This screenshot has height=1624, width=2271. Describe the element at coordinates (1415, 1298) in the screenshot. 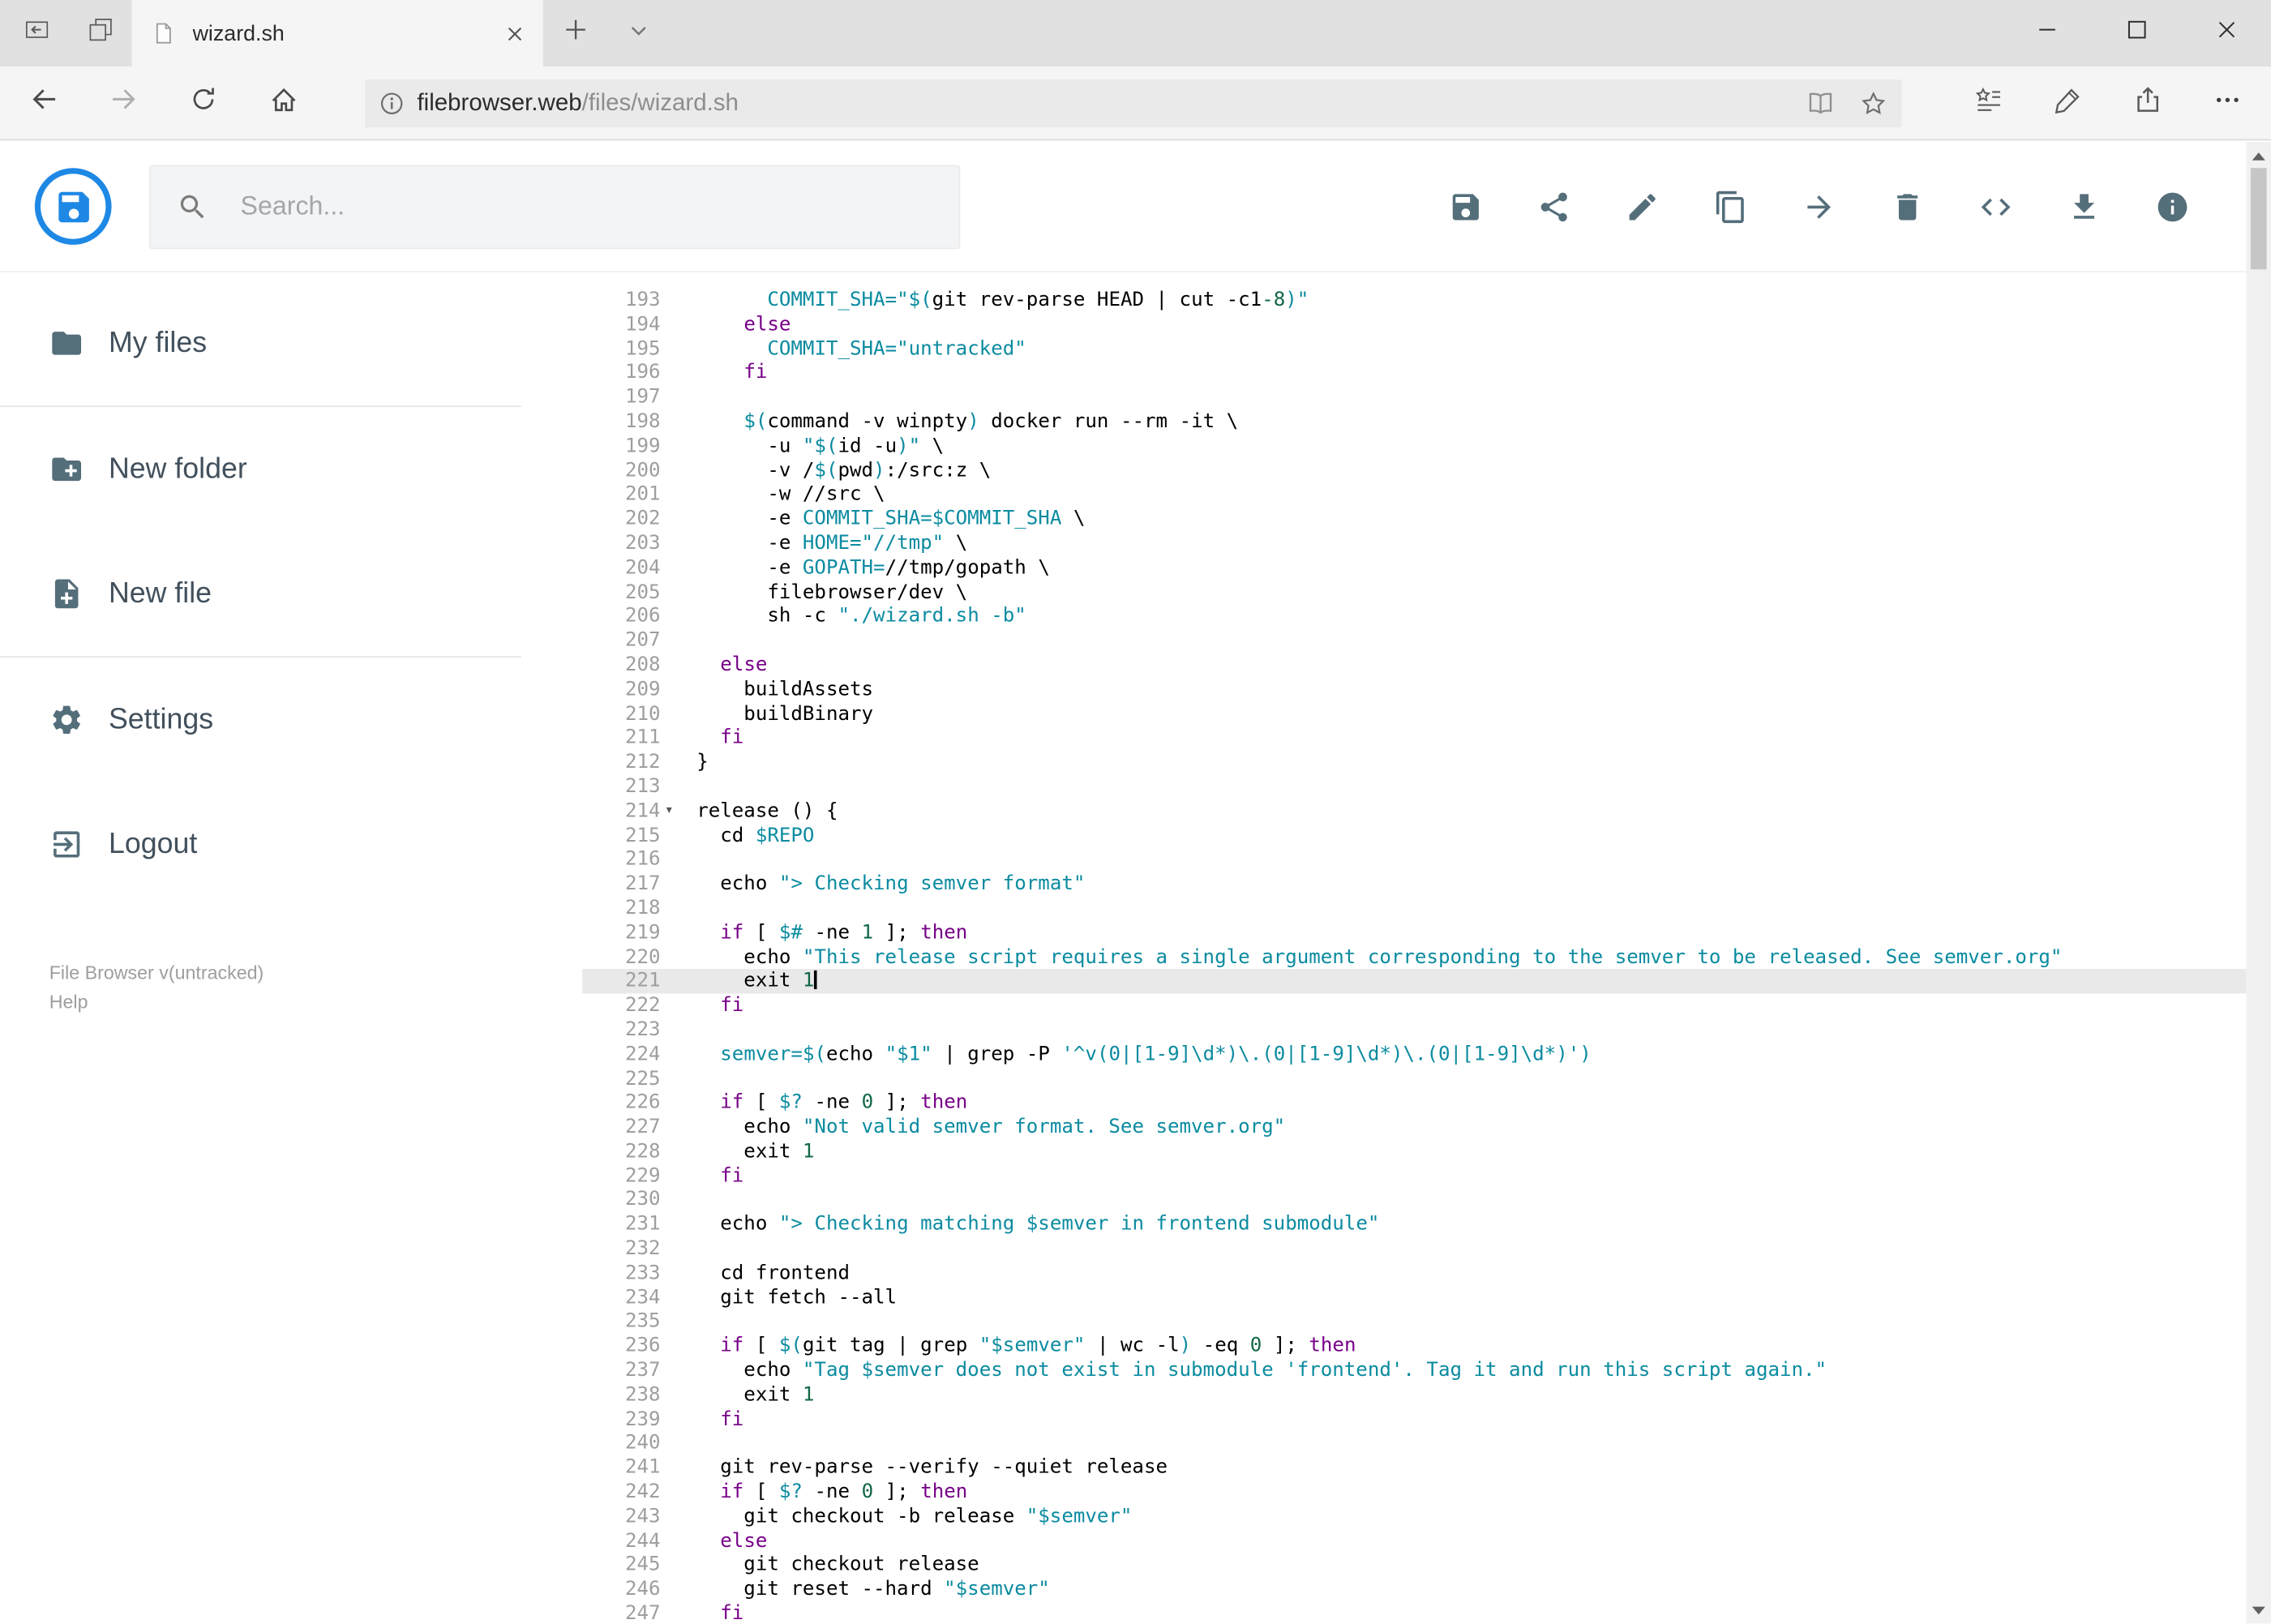

I see `code-line-234: 234 git fetch --all` at that location.